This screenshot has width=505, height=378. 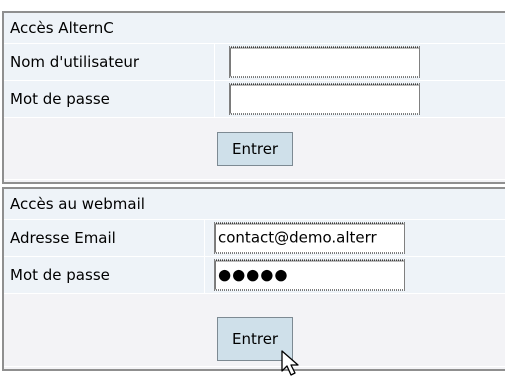 What do you see at coordinates (324, 62) in the screenshot?
I see `username-input` at bounding box center [324, 62].